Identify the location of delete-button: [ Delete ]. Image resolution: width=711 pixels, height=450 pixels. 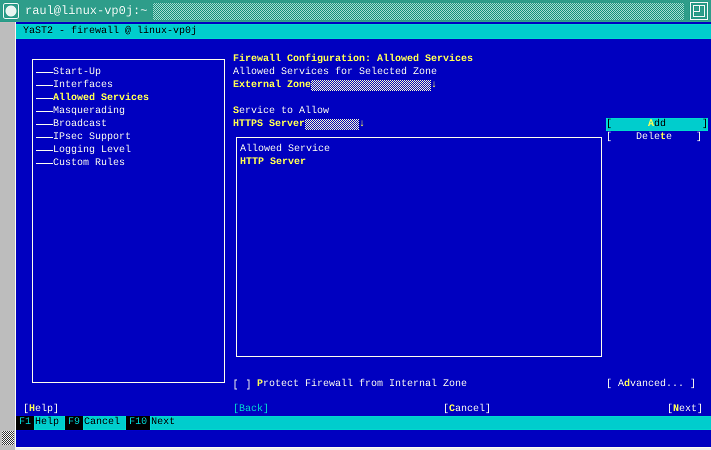
(654, 137).